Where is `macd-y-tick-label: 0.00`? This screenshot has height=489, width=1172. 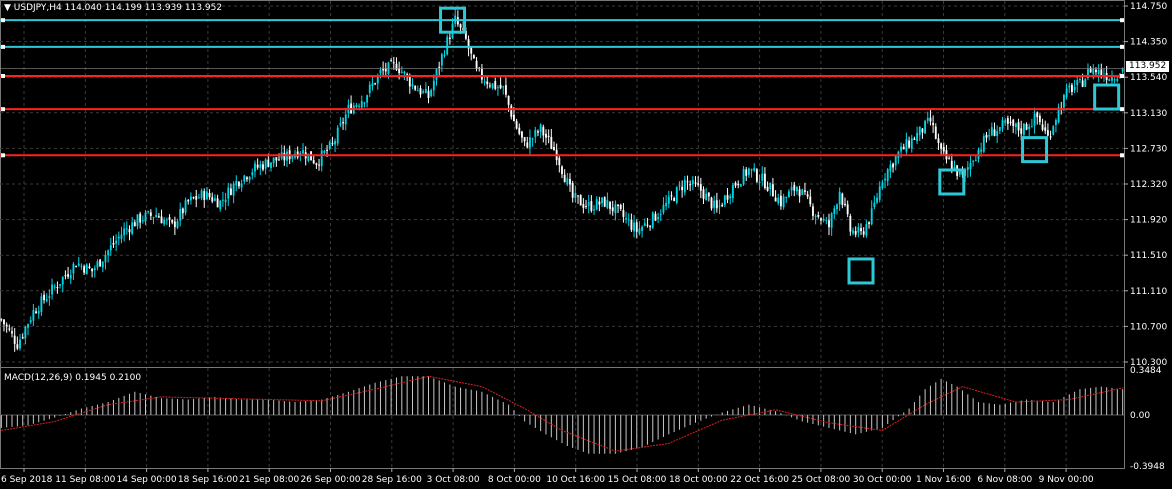
macd-y-tick-label: 0.00 is located at coordinates (1140, 416).